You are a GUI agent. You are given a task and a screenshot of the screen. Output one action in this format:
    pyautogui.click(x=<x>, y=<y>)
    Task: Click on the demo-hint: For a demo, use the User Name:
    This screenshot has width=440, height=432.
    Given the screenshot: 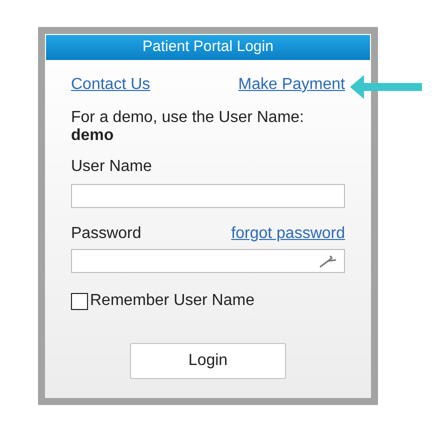 What is the action you would take?
    pyautogui.click(x=188, y=118)
    